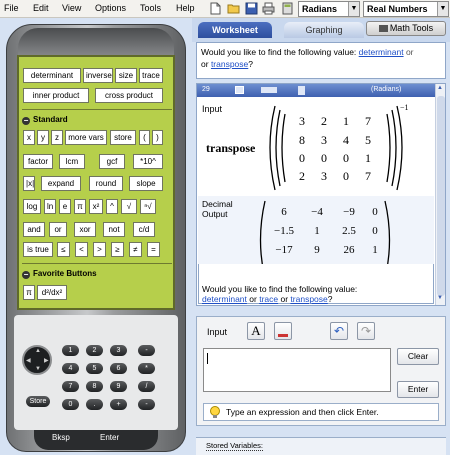  What do you see at coordinates (135, 249) in the screenshot?
I see `key-neq: ≠` at bounding box center [135, 249].